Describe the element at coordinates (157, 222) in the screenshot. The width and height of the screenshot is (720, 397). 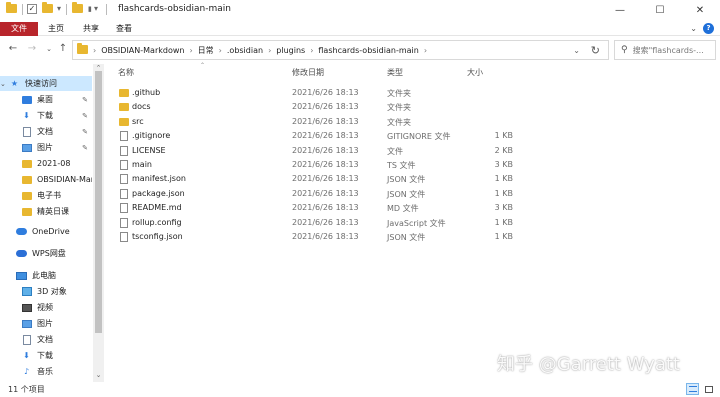
I see `file-name: rollup.config` at that location.